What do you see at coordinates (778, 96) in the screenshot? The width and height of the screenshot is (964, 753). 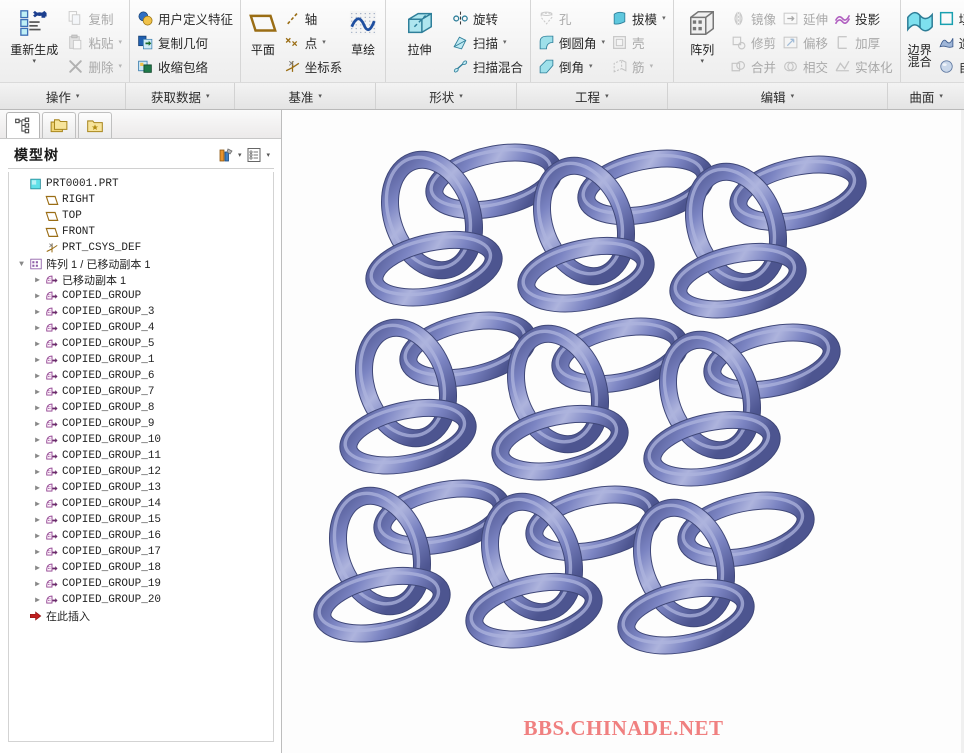 I see `ribbon-group-label-editing: 编辑 ▾` at bounding box center [778, 96].